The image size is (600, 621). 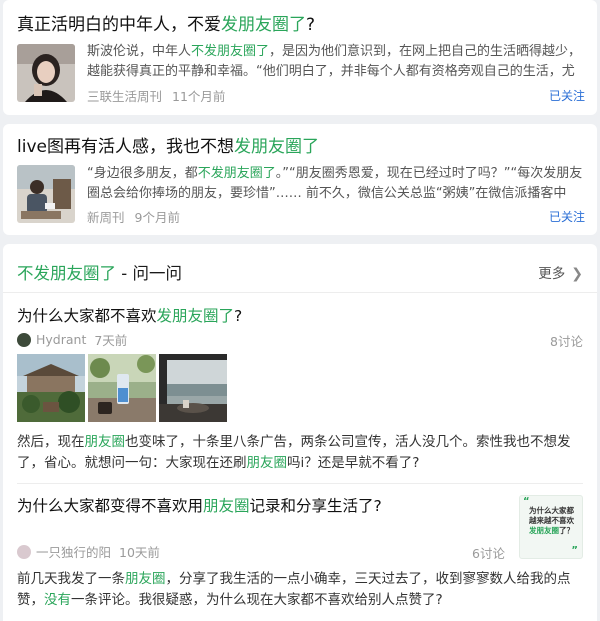 I want to click on question-title: 为什么大家都变得不喜欢用朋友圈记录和分享生活了?, so click(x=199, y=505).